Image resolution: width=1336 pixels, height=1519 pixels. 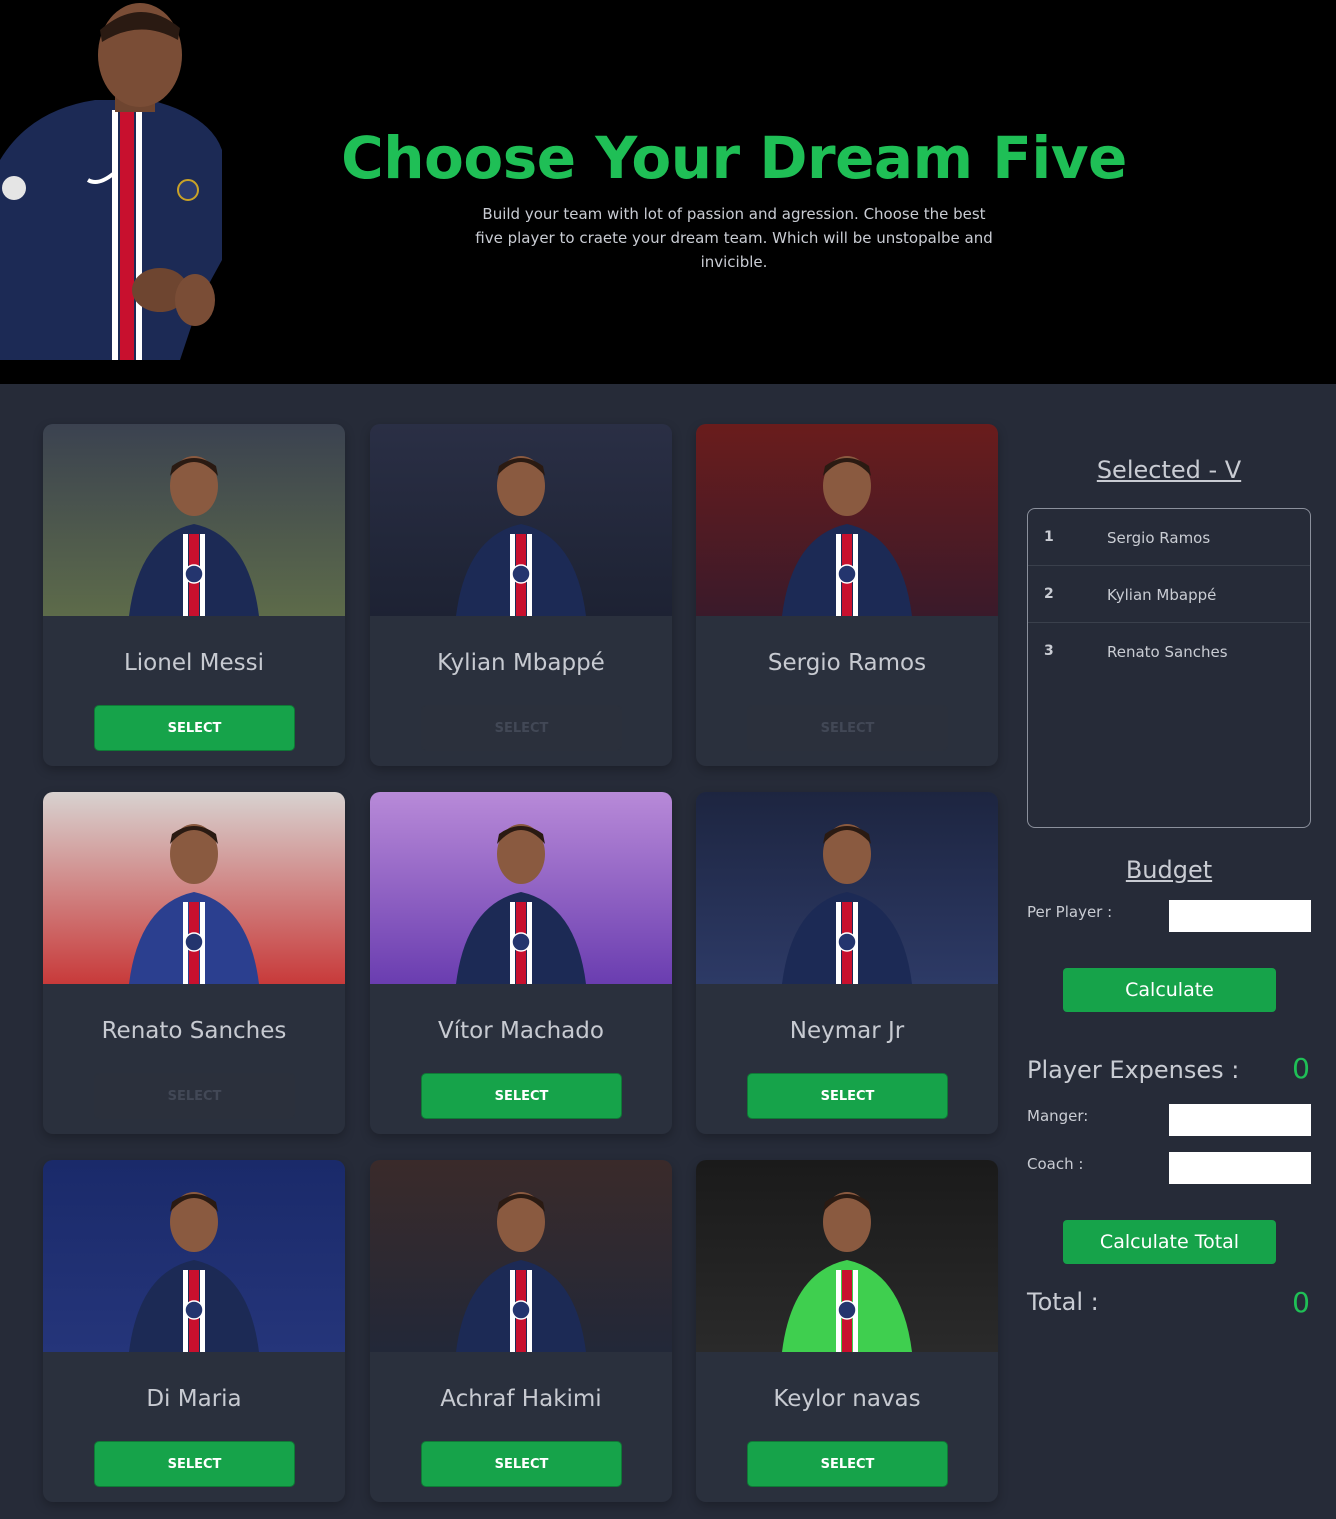 What do you see at coordinates (1049, 651) in the screenshot?
I see `list-item-number: 3` at bounding box center [1049, 651].